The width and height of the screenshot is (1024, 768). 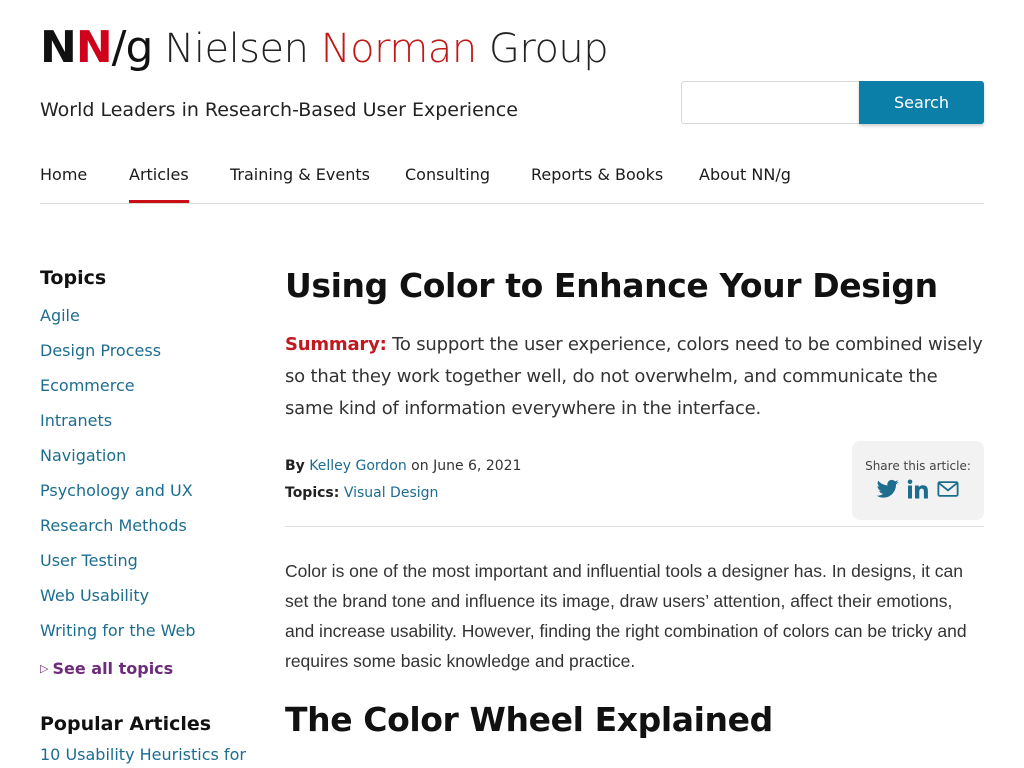 What do you see at coordinates (150, 565) in the screenshot?
I see `topic-link-user-testing: User Testing` at bounding box center [150, 565].